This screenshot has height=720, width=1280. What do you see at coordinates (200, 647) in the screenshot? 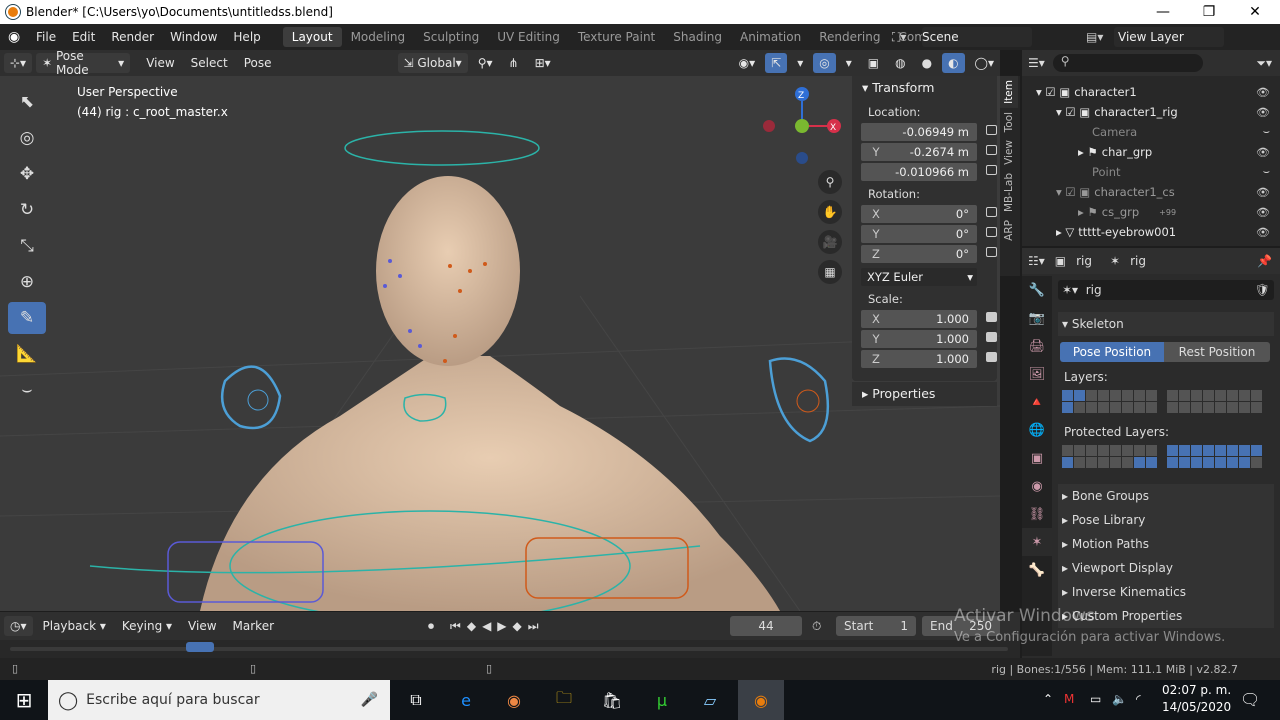
I see `playhead` at bounding box center [200, 647].